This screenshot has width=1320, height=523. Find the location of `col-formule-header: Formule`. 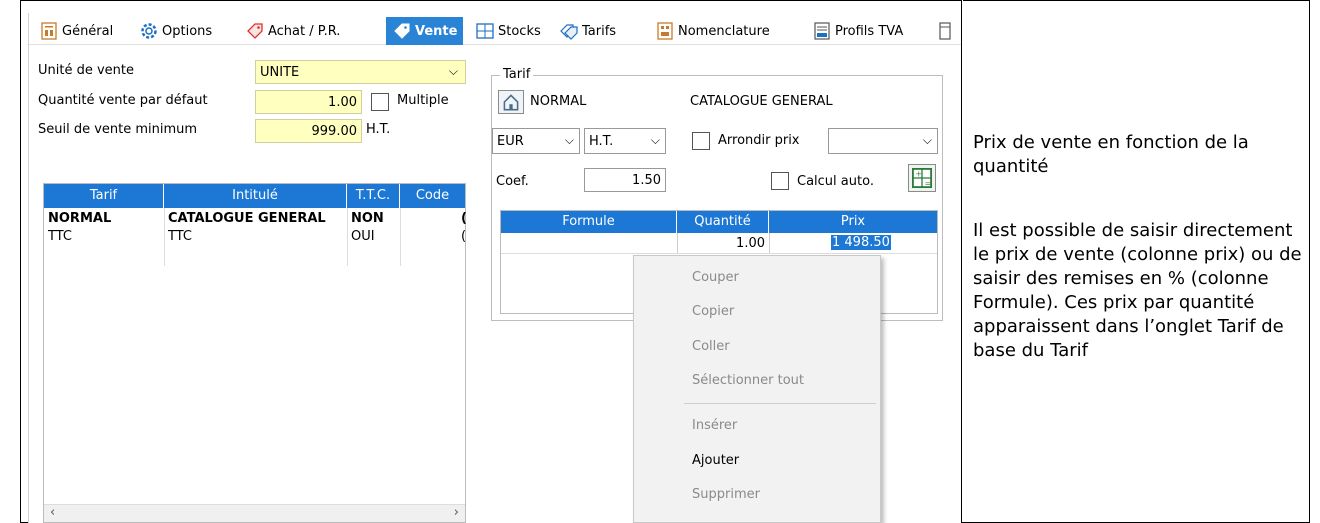

col-formule-header: Formule is located at coordinates (589, 222).